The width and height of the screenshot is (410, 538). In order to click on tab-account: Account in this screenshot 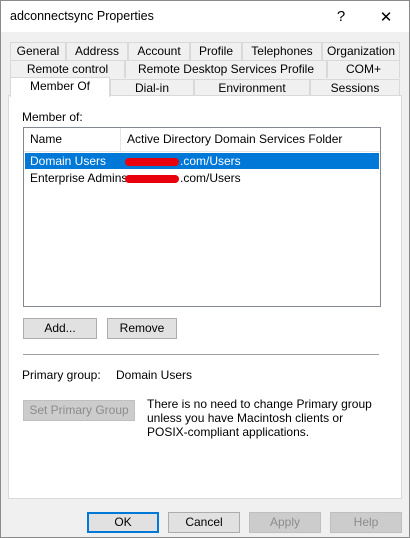, I will do `click(159, 51)`.